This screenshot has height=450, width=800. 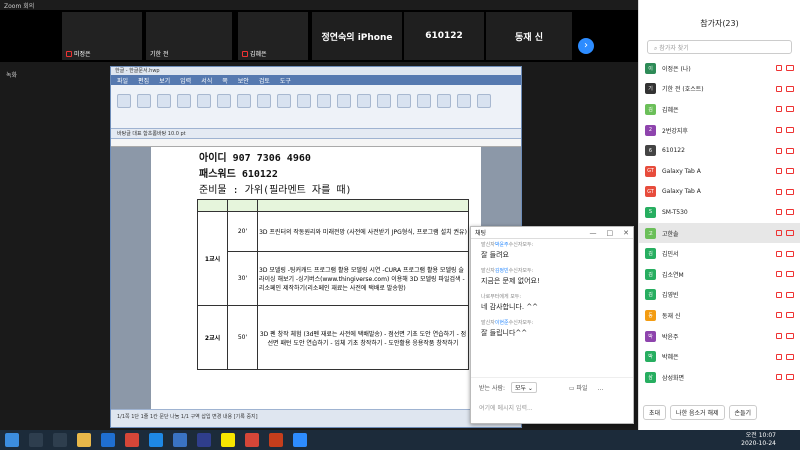 What do you see at coordinates (102, 36) in the screenshot?
I see `video-tile: 미정은` at bounding box center [102, 36].